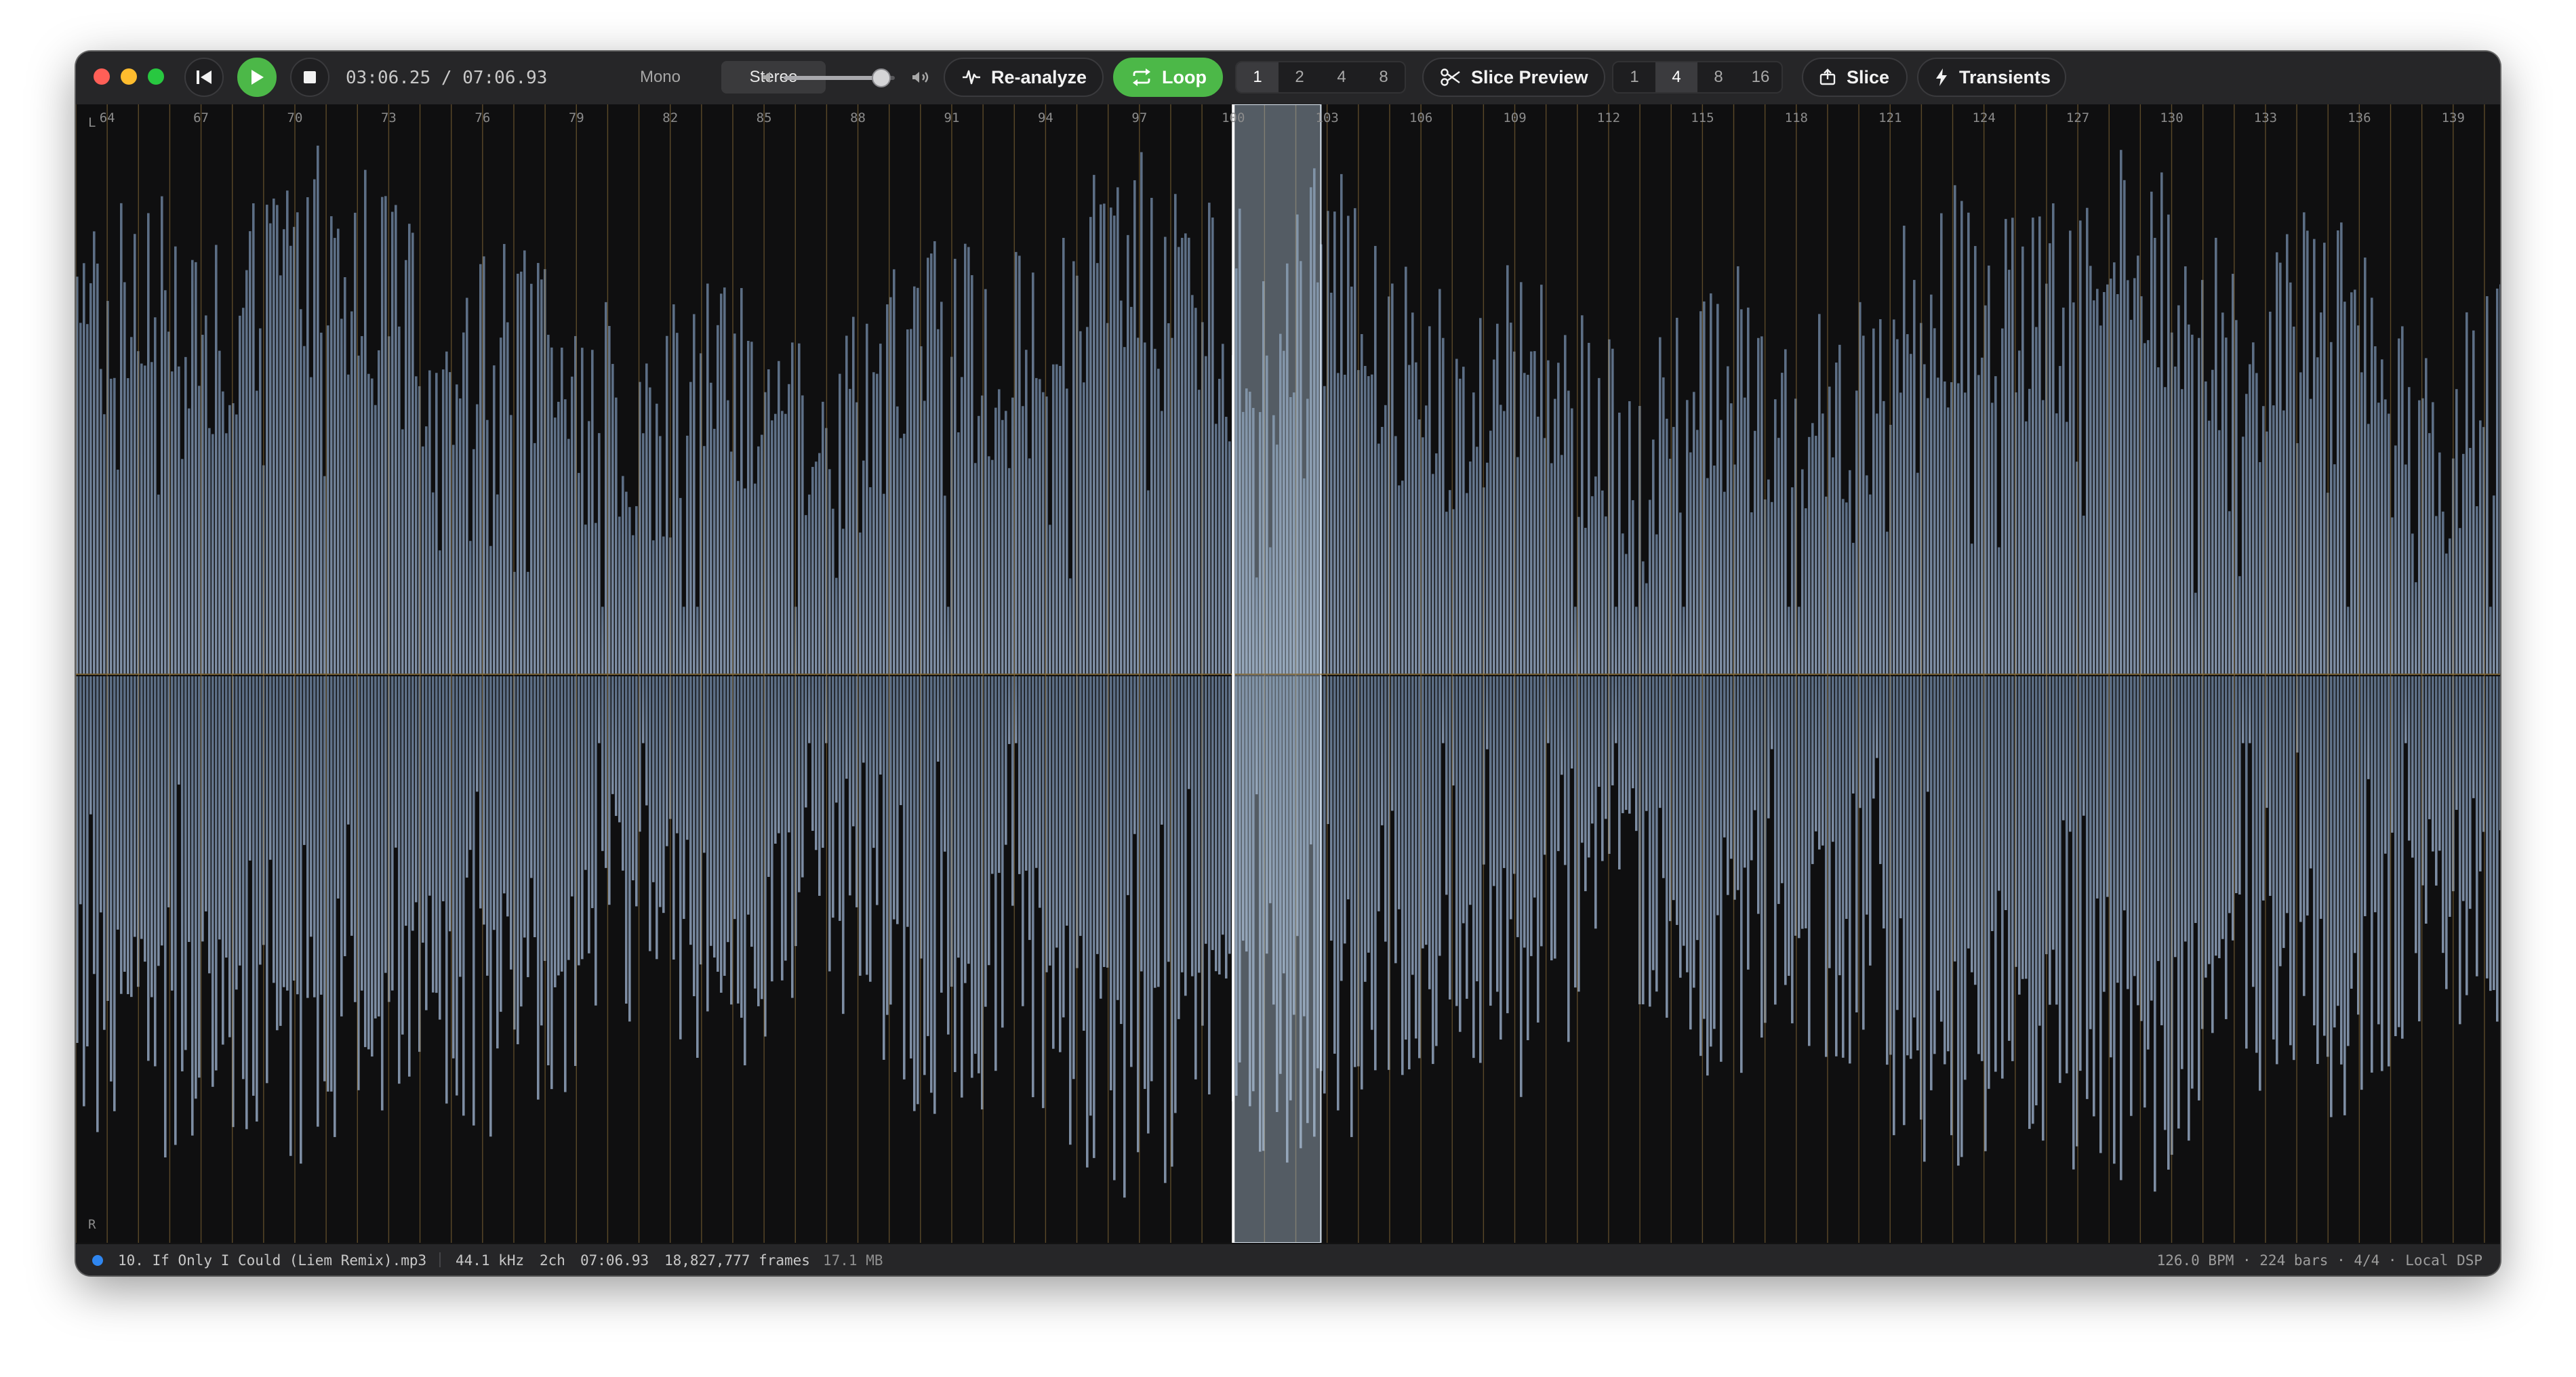 The height and width of the screenshot is (1377, 2576). What do you see at coordinates (1760, 77) in the screenshot?
I see `slice-division-16: 16` at bounding box center [1760, 77].